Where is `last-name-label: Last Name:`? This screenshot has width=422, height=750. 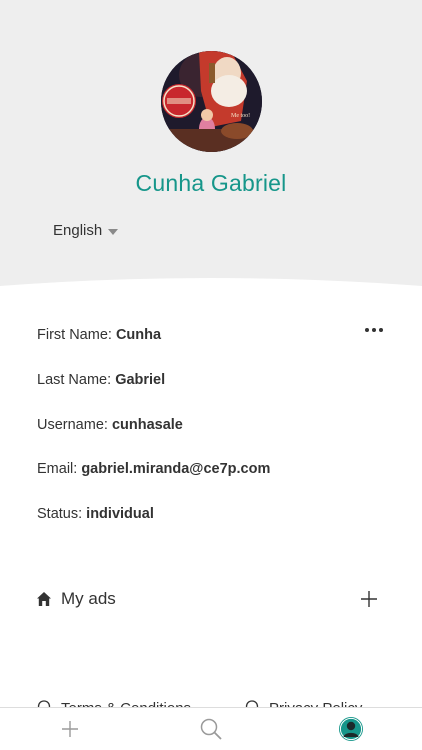 last-name-label: Last Name: is located at coordinates (74, 380).